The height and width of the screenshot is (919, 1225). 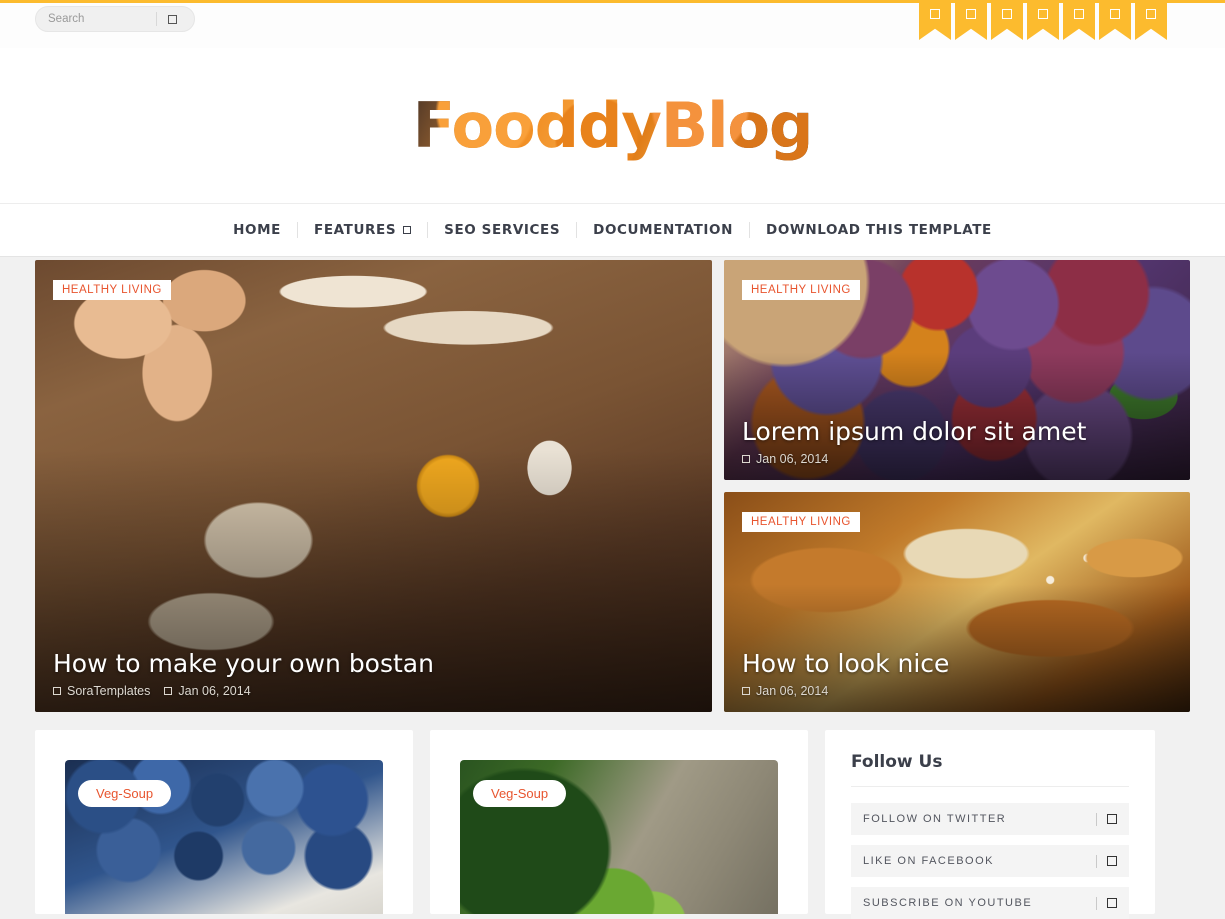 I want to click on follow-item-label: Like on Facebook, so click(x=928, y=861).